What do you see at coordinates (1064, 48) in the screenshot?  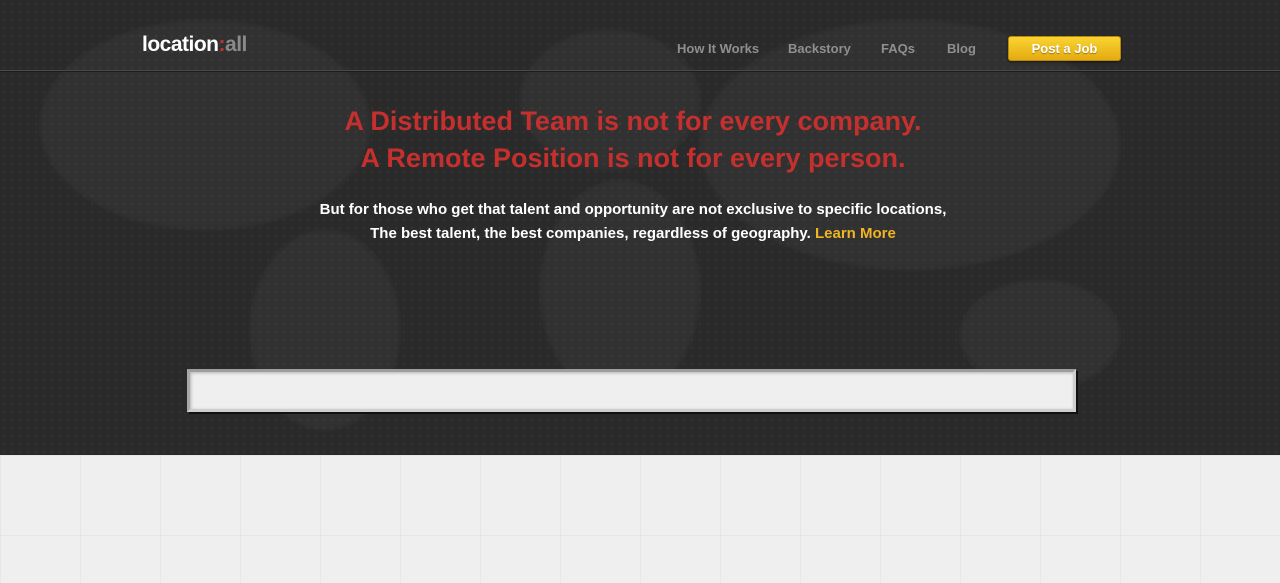 I see `post-a-job-button: Post a Job` at bounding box center [1064, 48].